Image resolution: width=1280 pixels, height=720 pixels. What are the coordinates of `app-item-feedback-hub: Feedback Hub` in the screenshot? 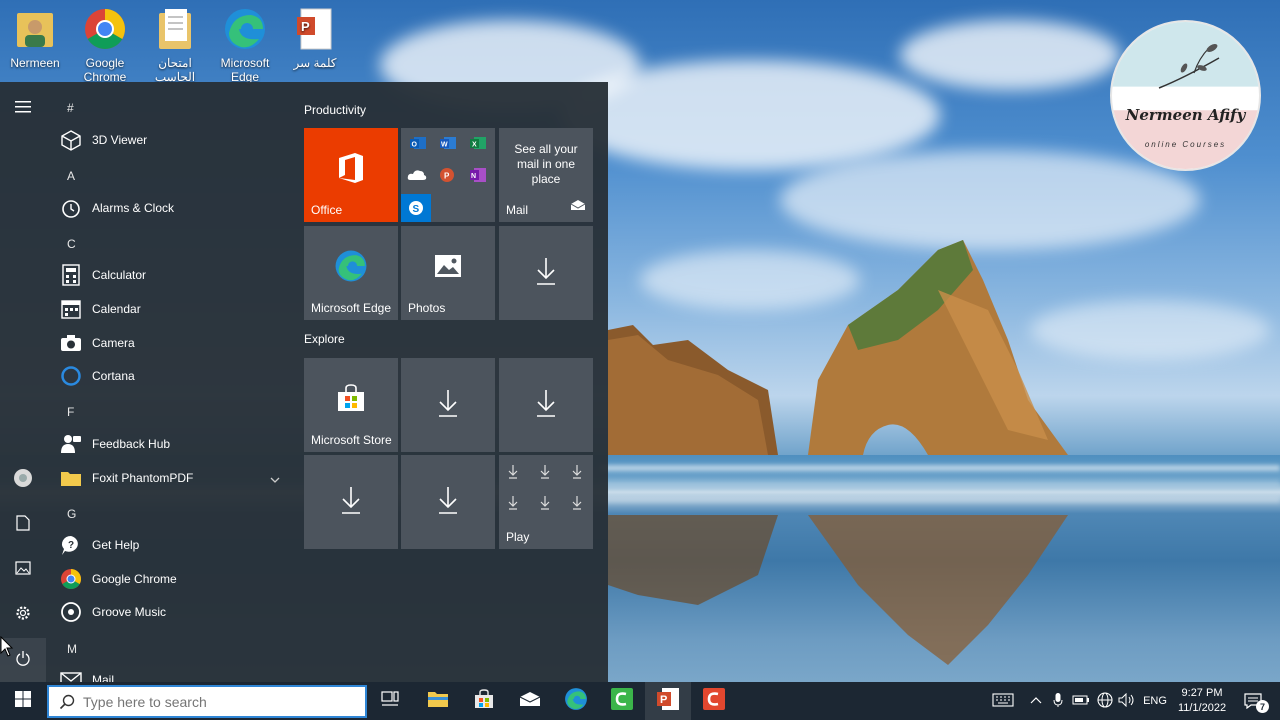 It's located at (166, 444).